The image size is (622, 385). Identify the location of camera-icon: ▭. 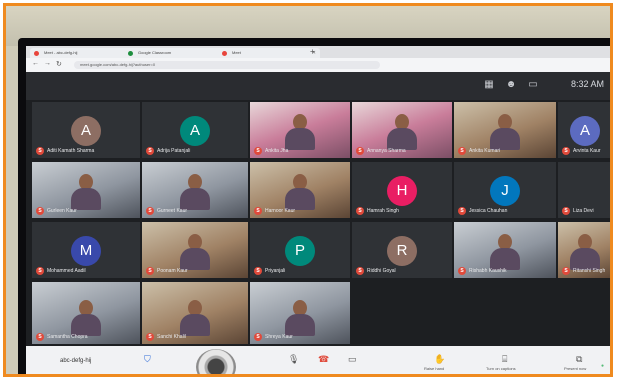
(352, 359).